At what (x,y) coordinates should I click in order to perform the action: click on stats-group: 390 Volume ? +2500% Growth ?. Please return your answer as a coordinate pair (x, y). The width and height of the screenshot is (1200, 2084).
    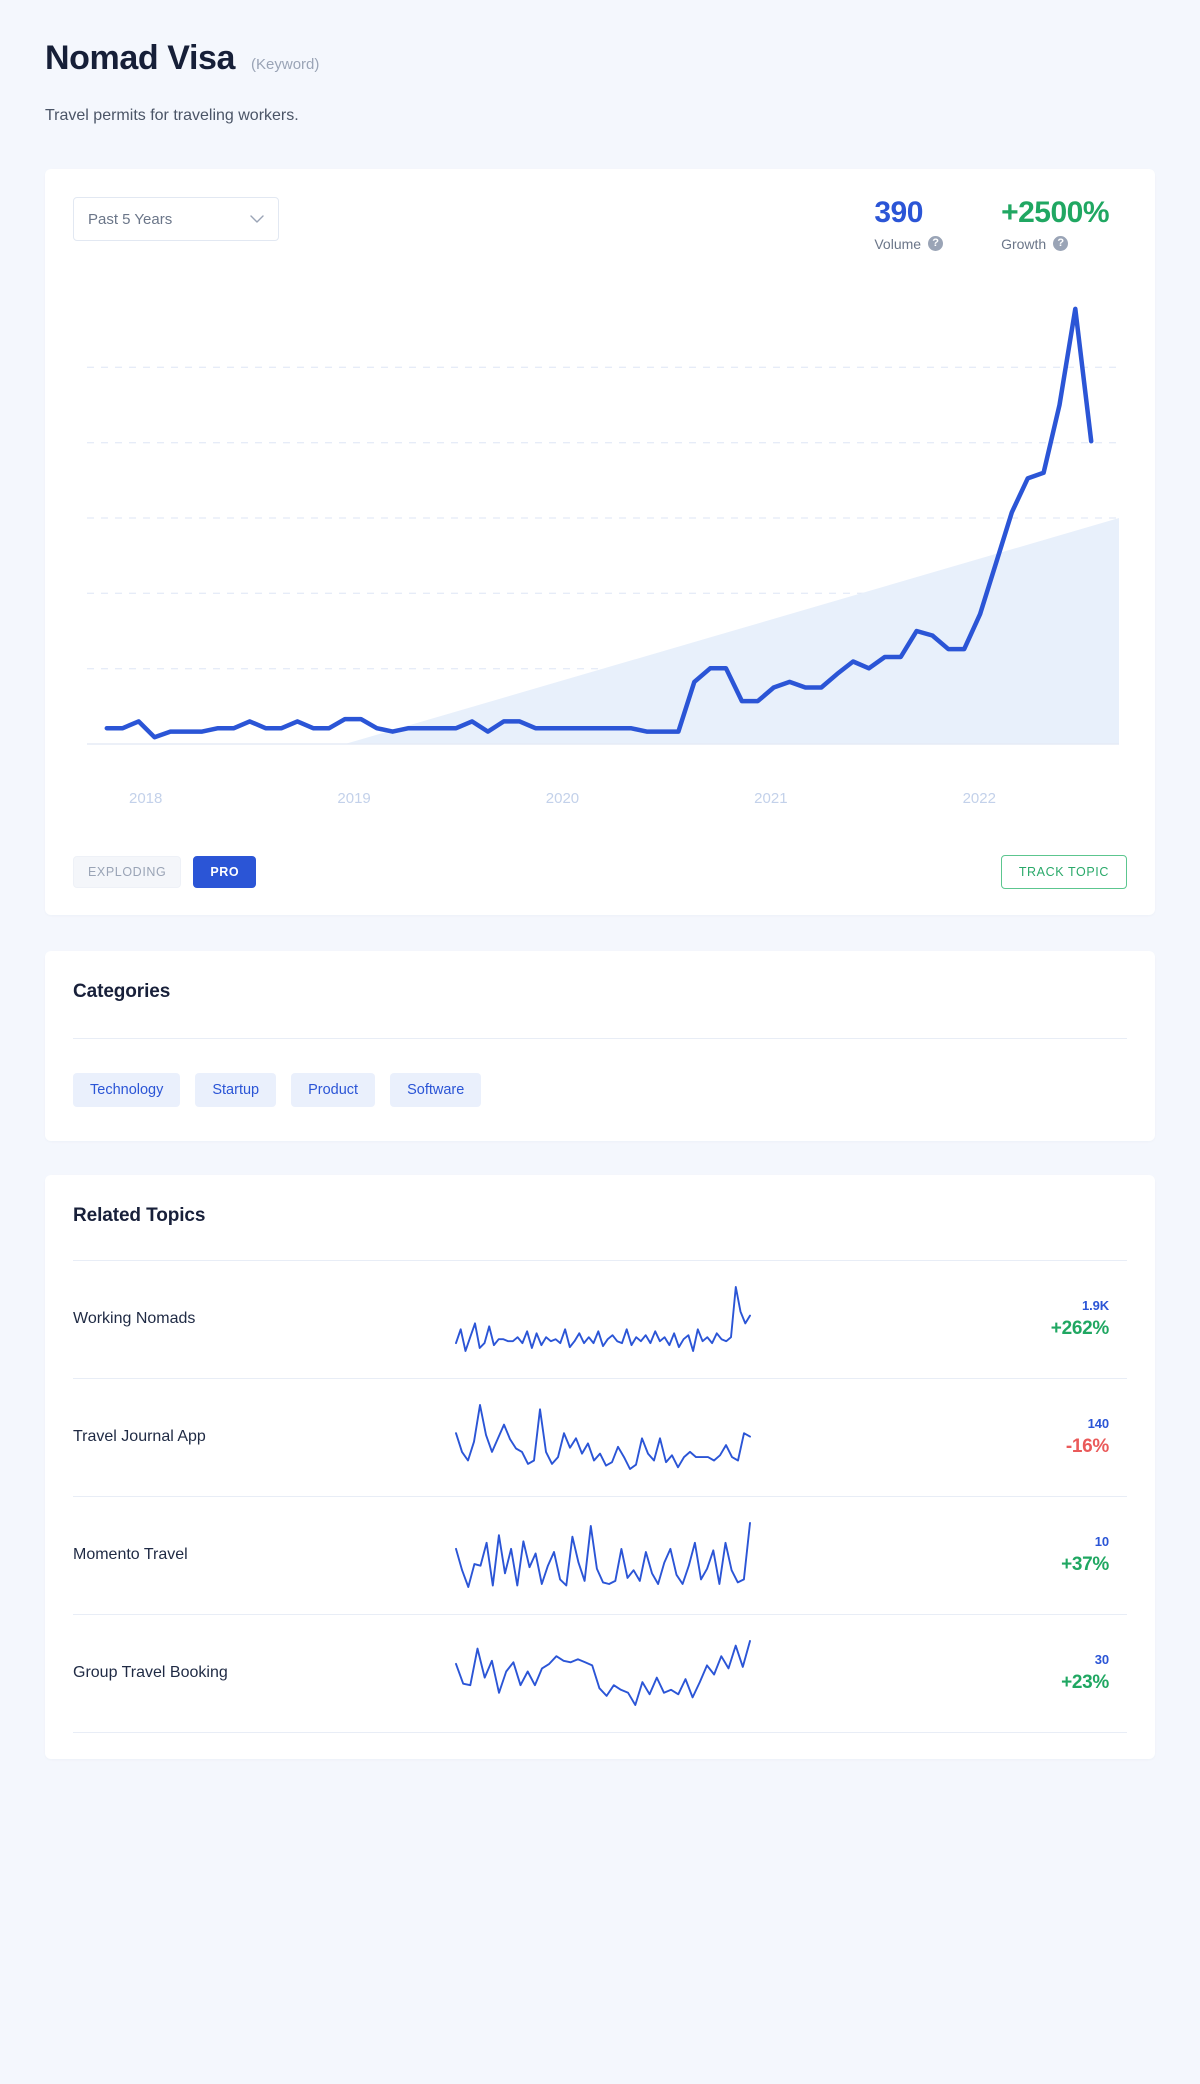
    Looking at the image, I should click on (1000, 224).